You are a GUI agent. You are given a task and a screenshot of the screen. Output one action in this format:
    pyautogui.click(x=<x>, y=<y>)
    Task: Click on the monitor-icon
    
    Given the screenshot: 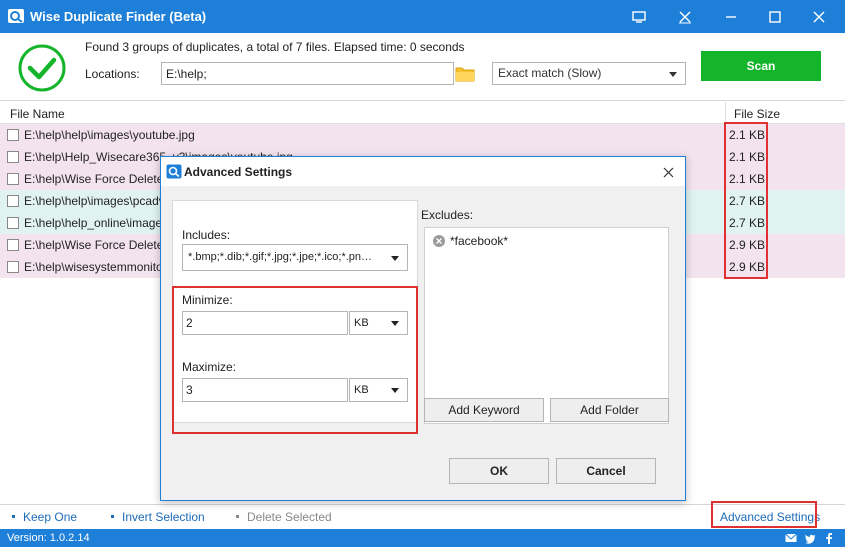 What is the action you would take?
    pyautogui.click(x=639, y=16)
    